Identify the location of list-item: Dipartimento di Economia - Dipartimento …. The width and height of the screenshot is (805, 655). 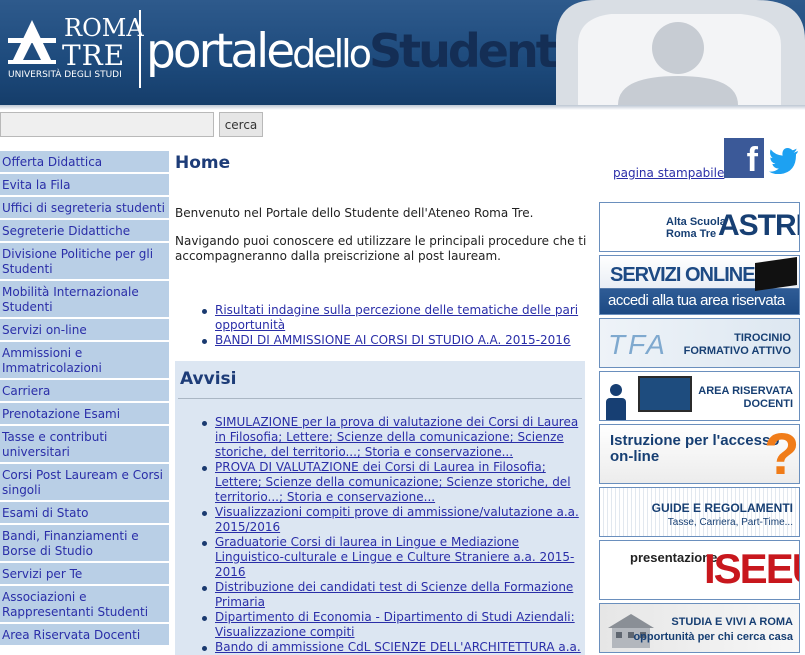
(380, 625).